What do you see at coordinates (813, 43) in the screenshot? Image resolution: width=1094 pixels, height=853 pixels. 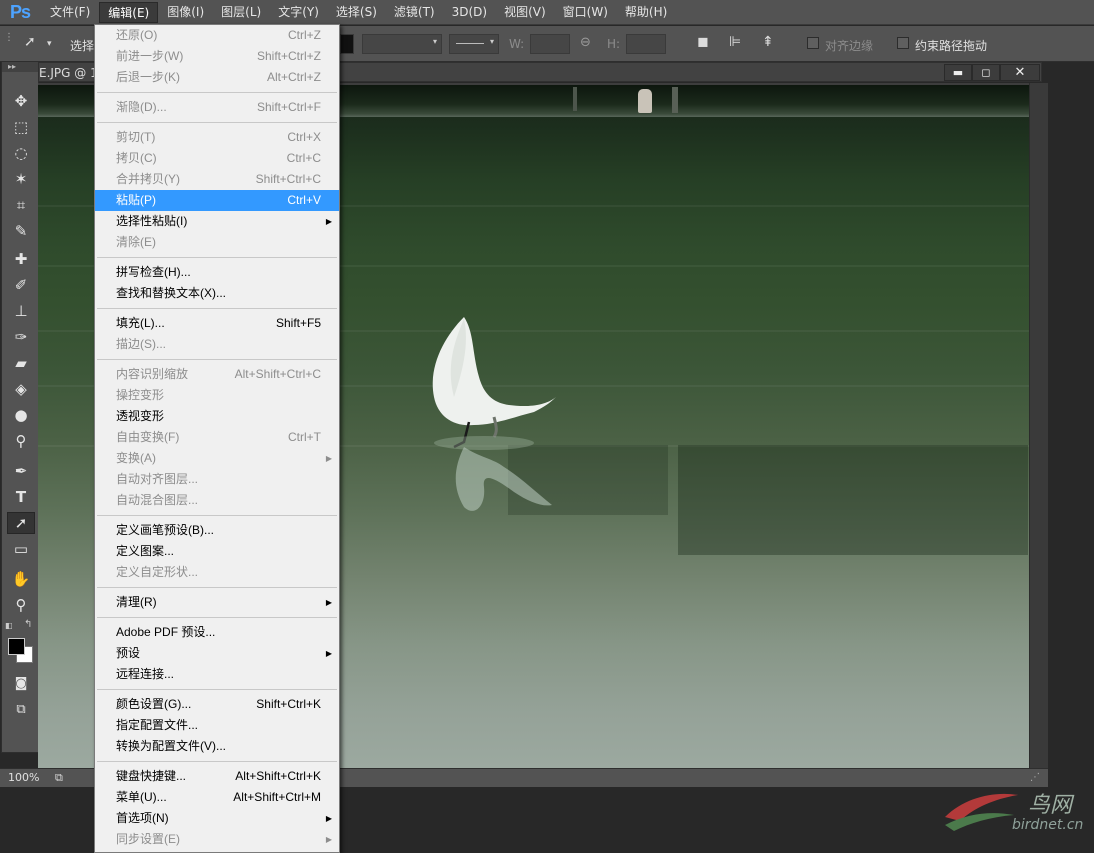 I see `align-edges-checkbox` at bounding box center [813, 43].